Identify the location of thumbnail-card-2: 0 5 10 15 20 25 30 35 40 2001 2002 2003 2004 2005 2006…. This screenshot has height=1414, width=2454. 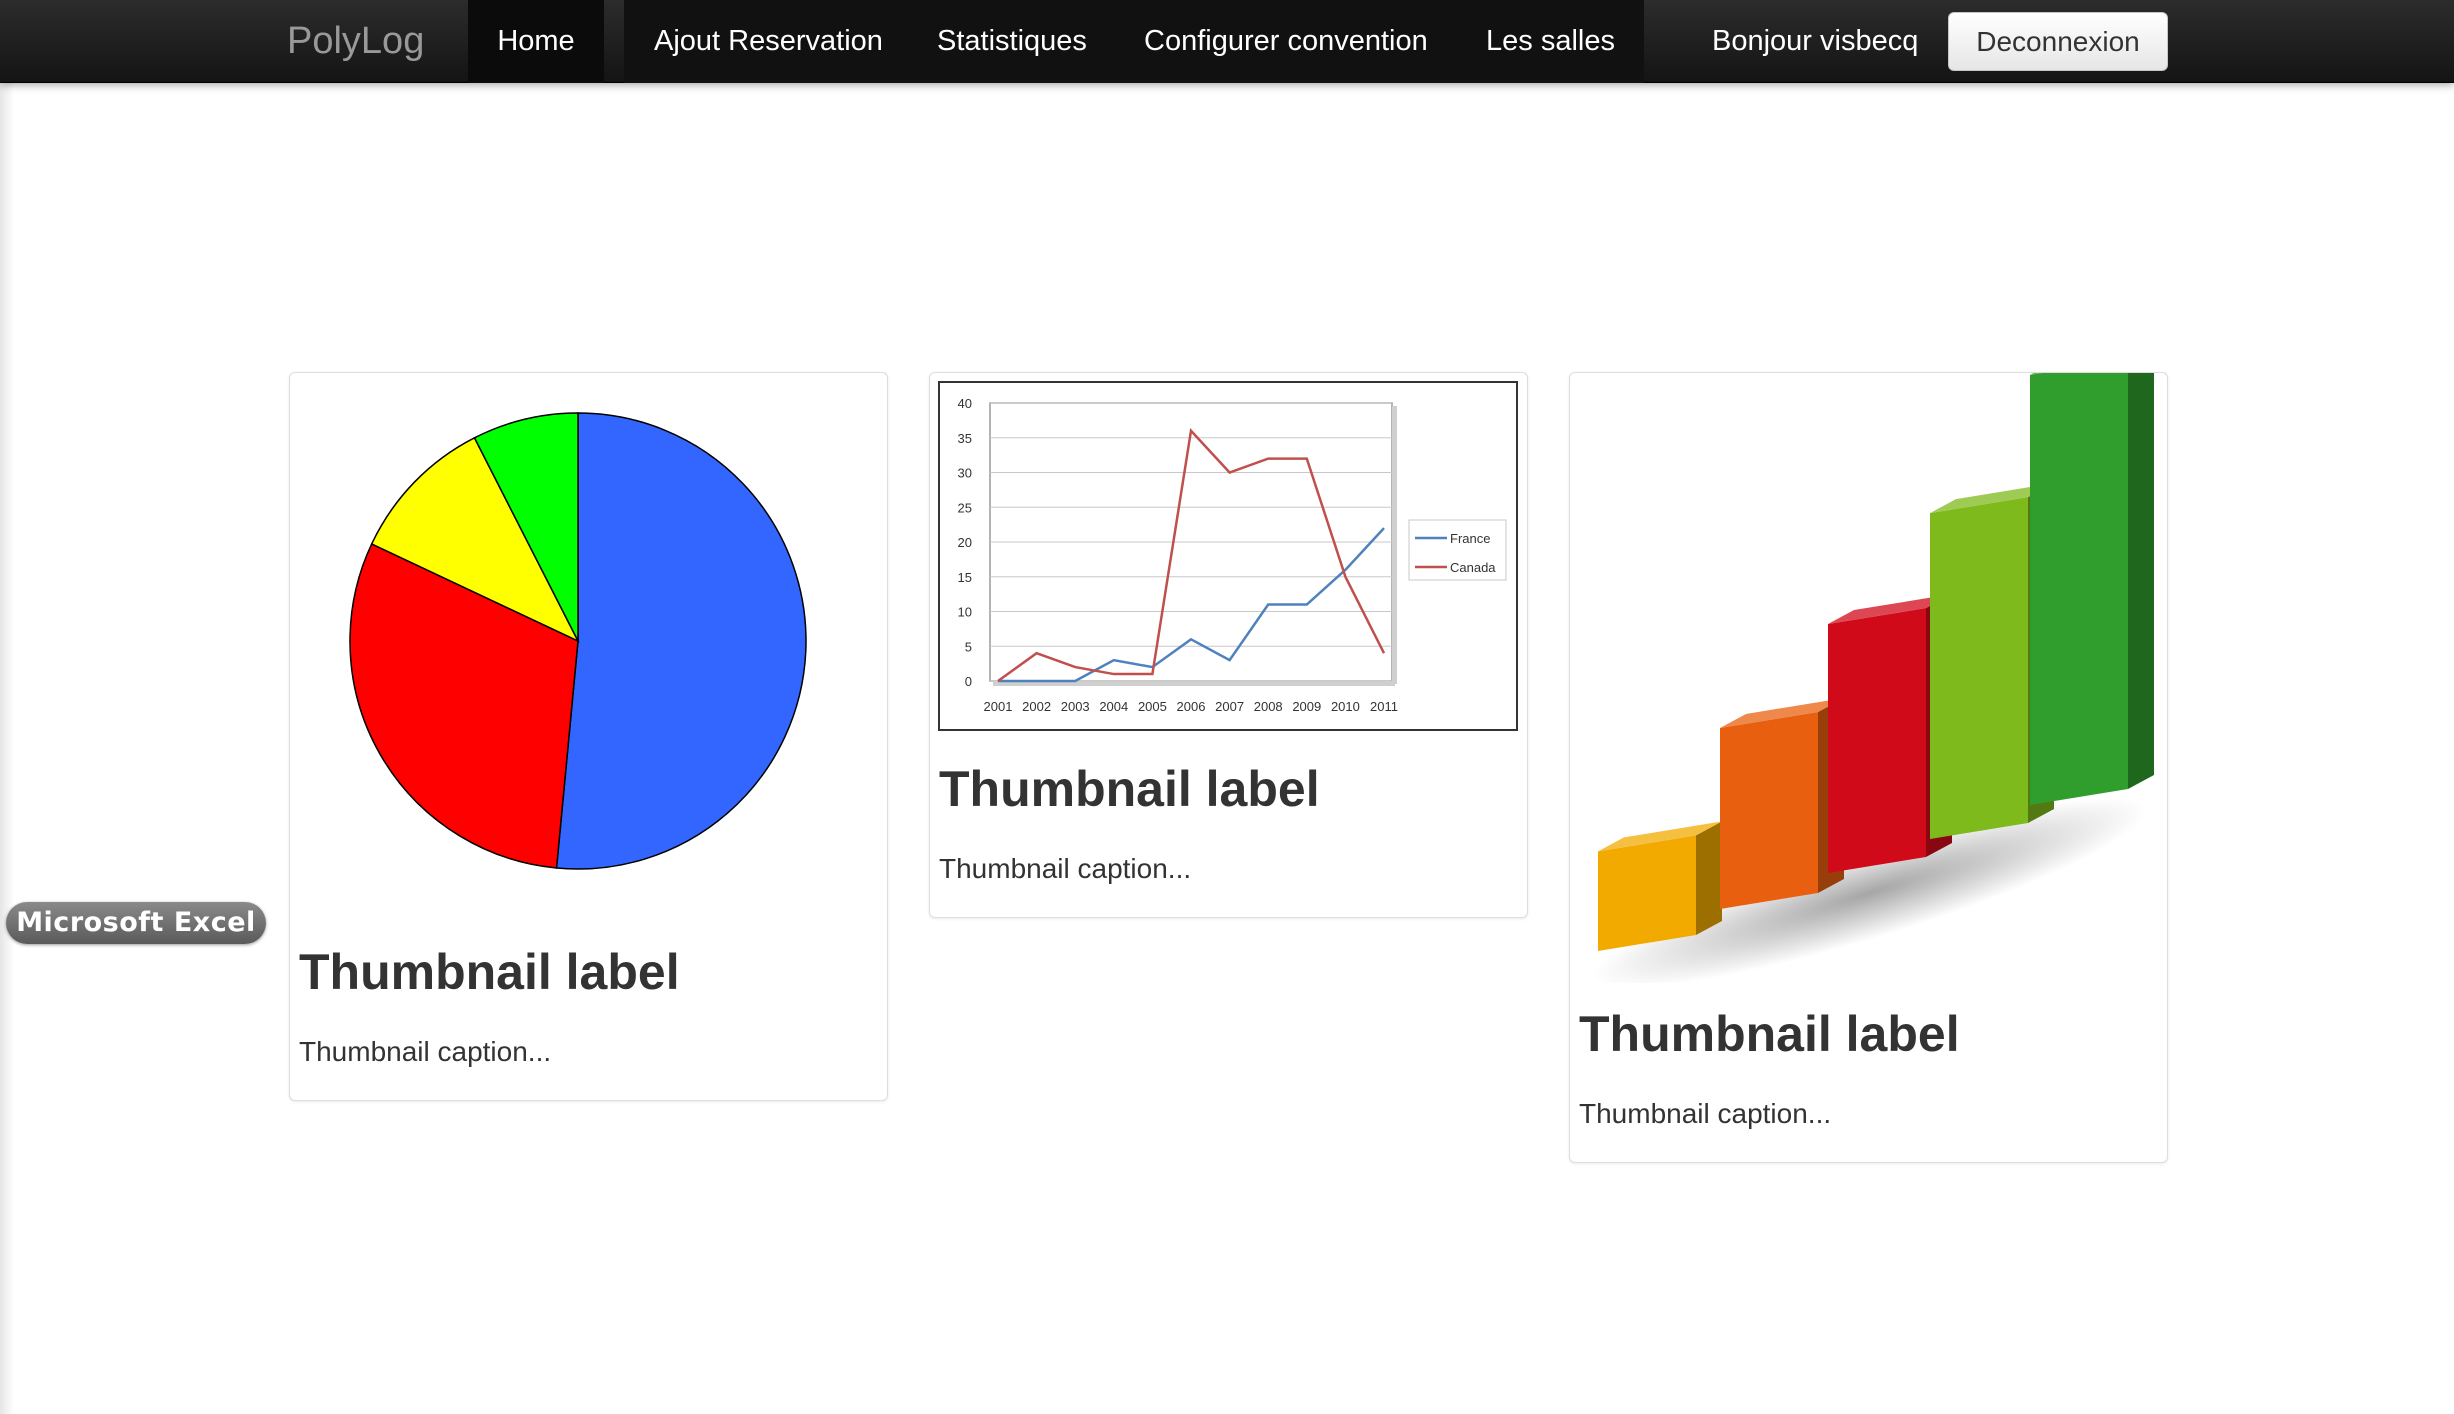
(1228, 645).